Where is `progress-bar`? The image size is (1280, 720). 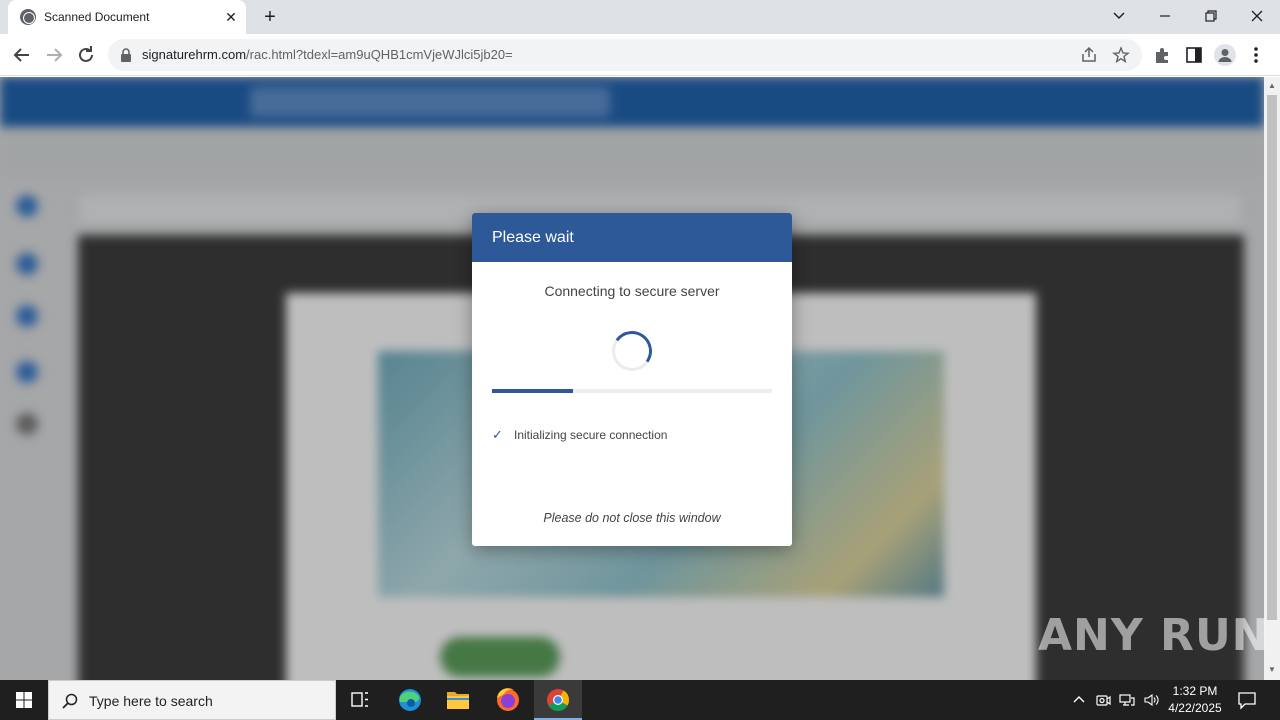
progress-bar is located at coordinates (632, 391).